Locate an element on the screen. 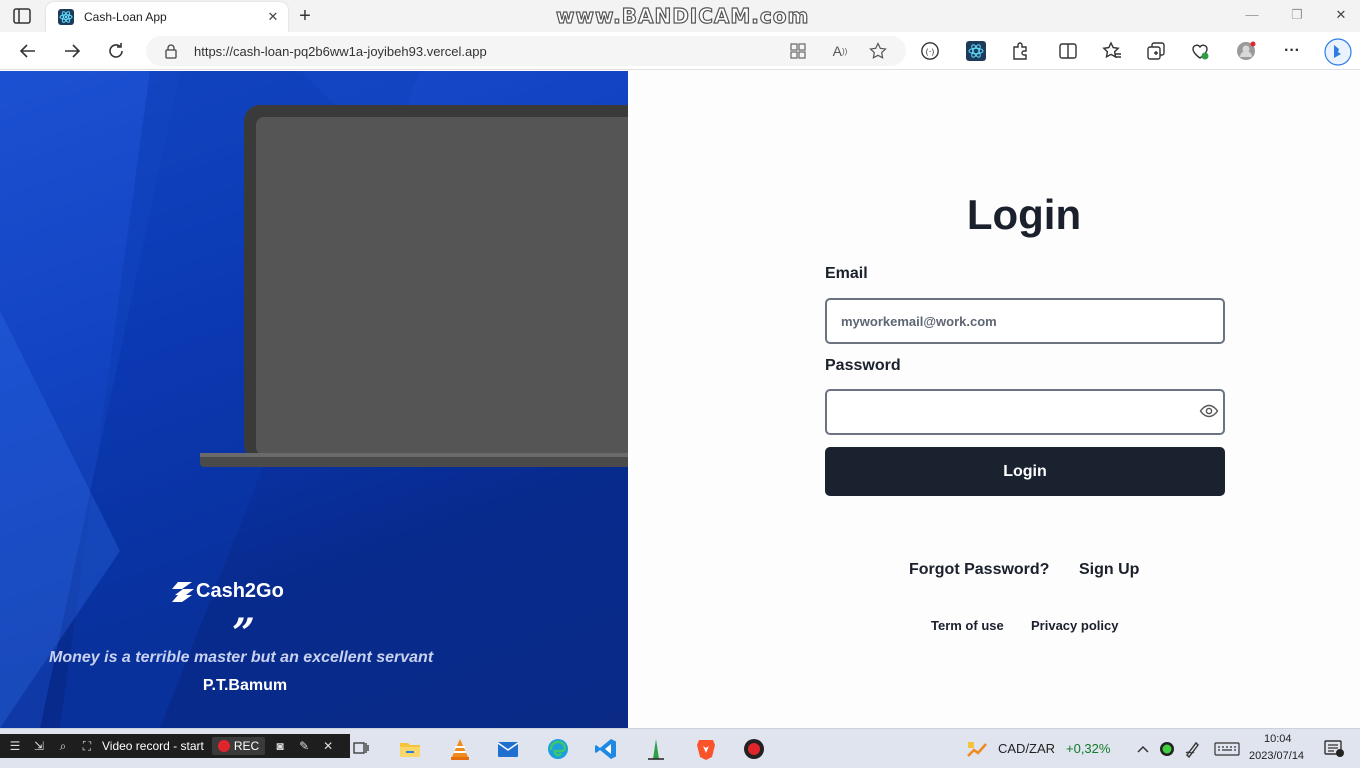  extension-circle-icon: (·) is located at coordinates (930, 51).